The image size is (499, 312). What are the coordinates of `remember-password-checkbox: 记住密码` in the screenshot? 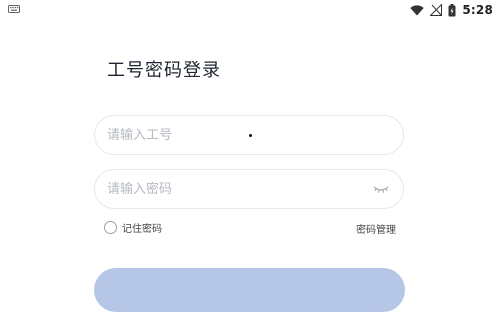 It's located at (133, 227).